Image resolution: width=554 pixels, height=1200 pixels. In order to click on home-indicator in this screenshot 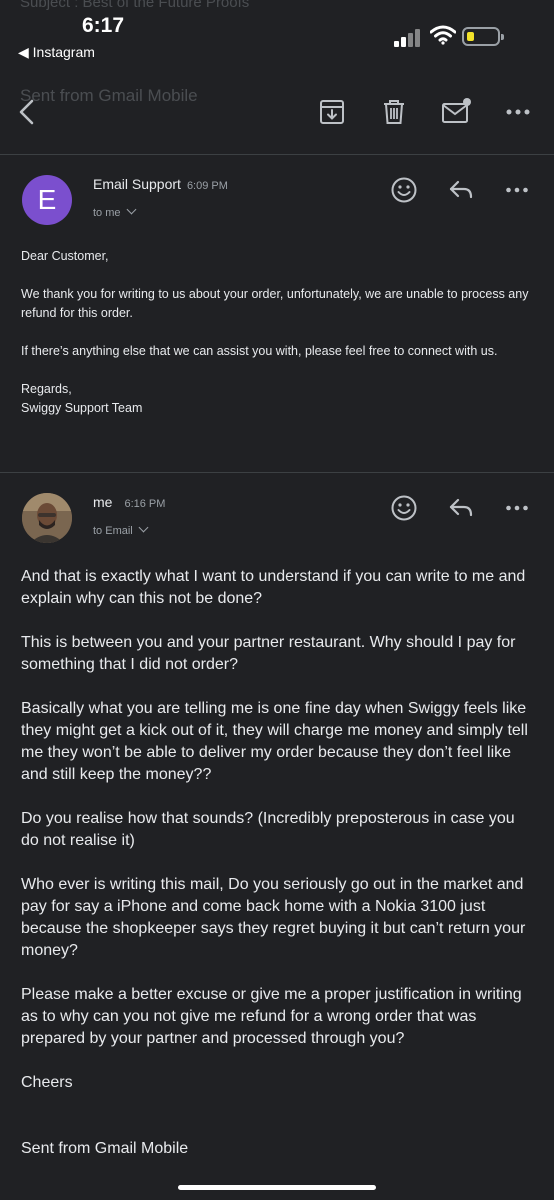, I will do `click(277, 1187)`.